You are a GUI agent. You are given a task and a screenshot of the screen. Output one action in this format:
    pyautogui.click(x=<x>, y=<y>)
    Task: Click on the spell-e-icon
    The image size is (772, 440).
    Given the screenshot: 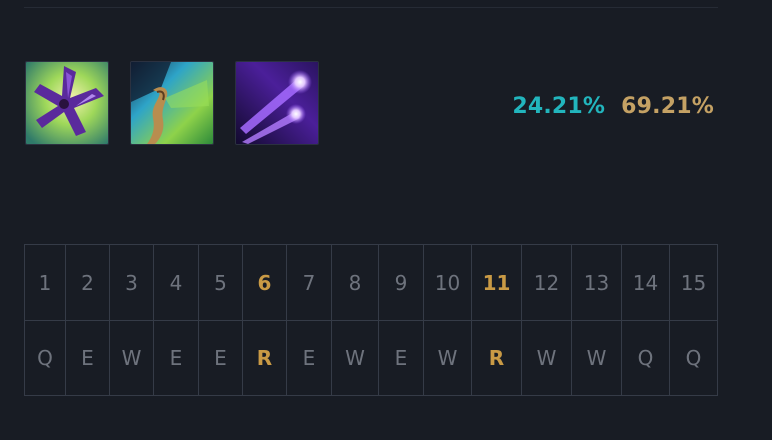 What is the action you would take?
    pyautogui.click(x=172, y=103)
    